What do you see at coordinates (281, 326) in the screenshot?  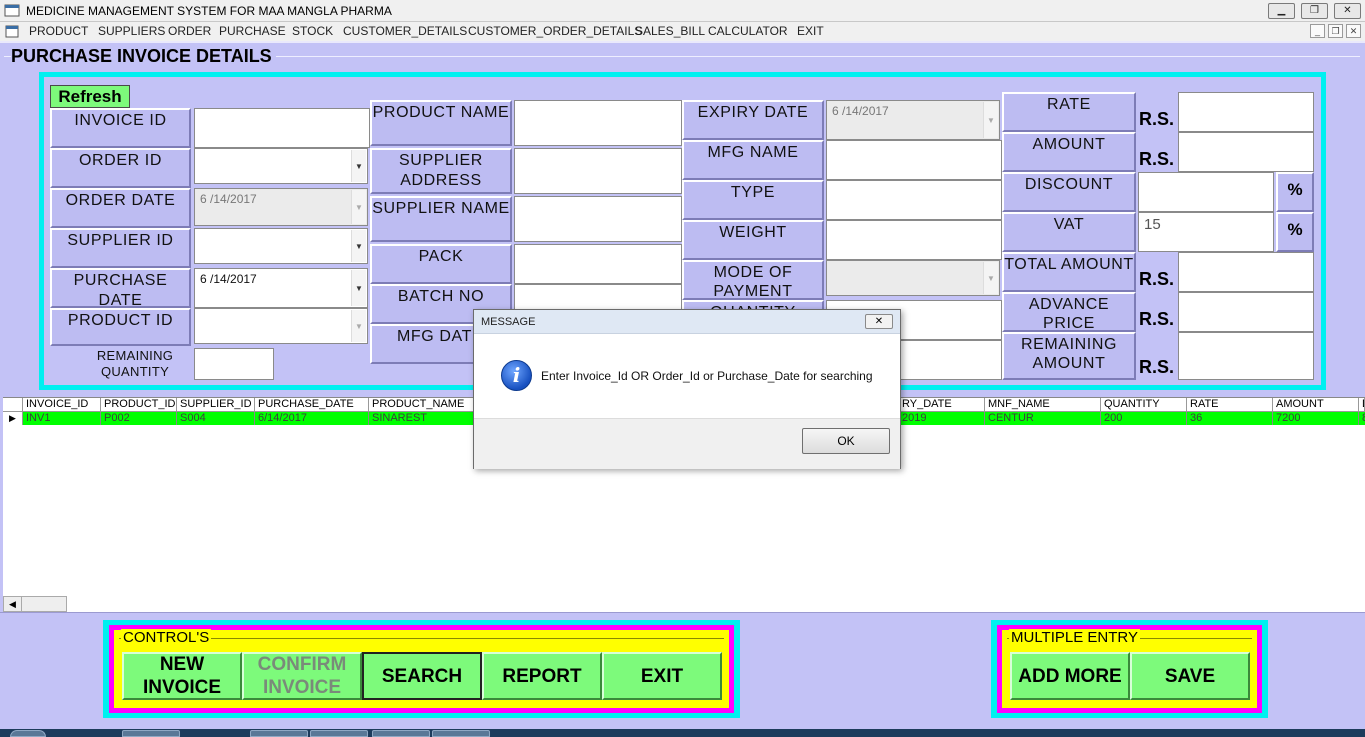 I see `product-id-select: ▼` at bounding box center [281, 326].